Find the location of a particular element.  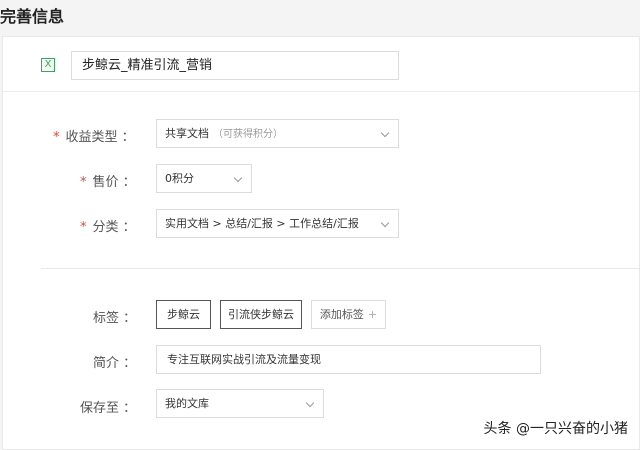

excel-file-icon: X is located at coordinates (48, 65).